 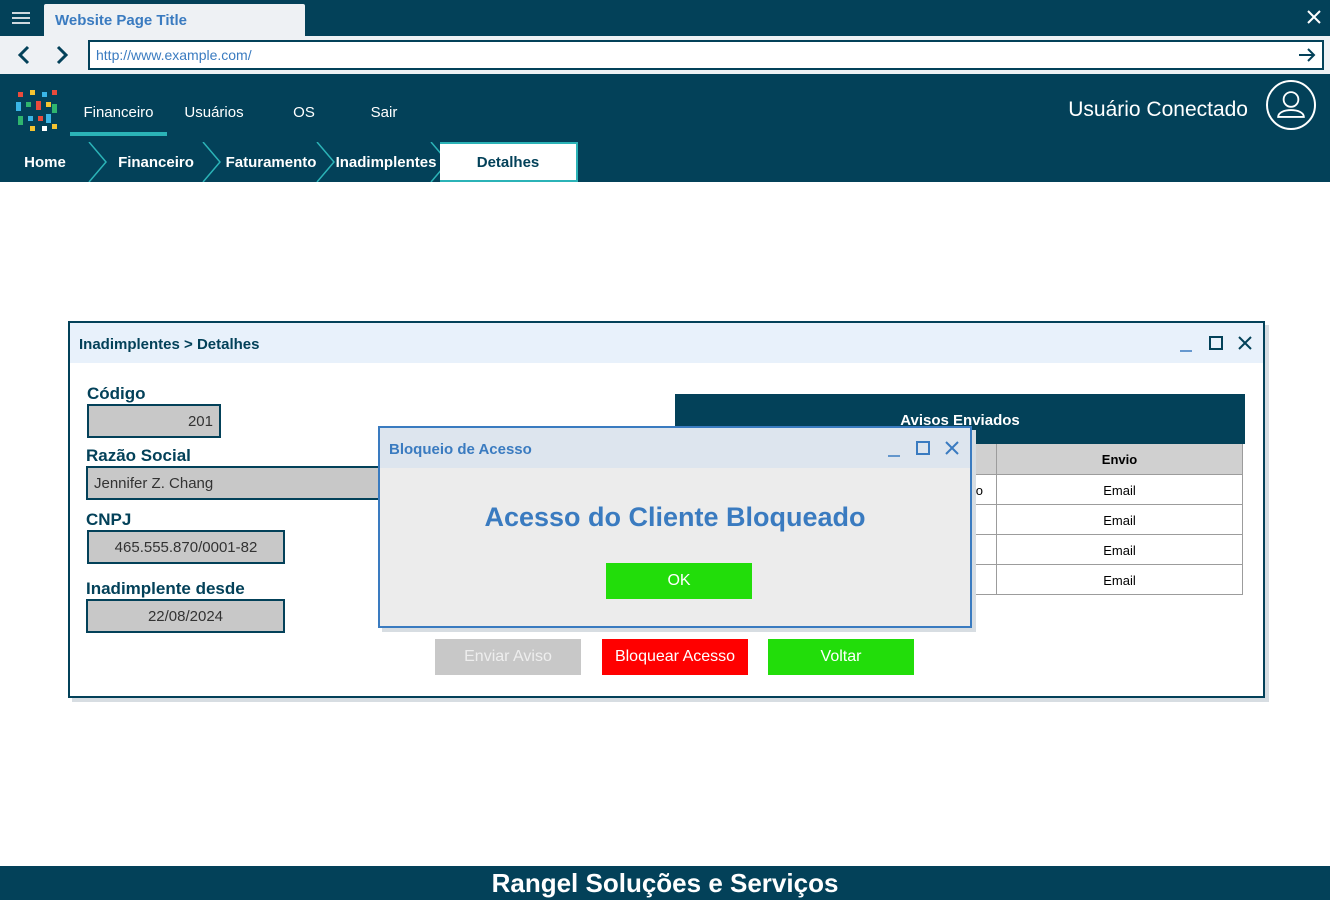 What do you see at coordinates (156, 162) in the screenshot?
I see `breadcrumb-financeiro: Financeiro` at bounding box center [156, 162].